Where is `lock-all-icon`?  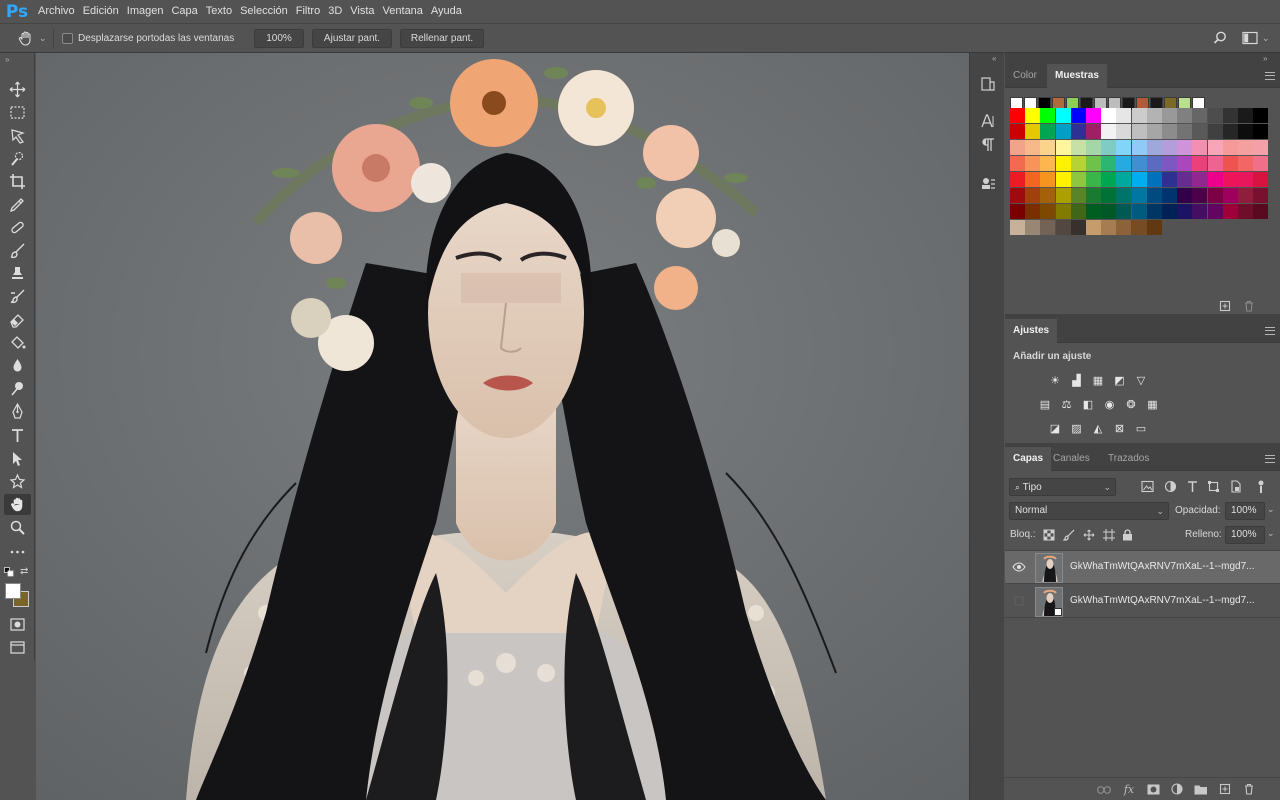 lock-all-icon is located at coordinates (1127, 536).